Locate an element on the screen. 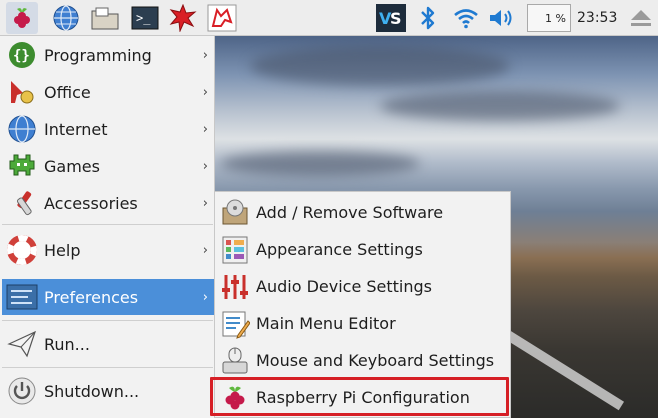  mathematica-icon is located at coordinates (183, 18).